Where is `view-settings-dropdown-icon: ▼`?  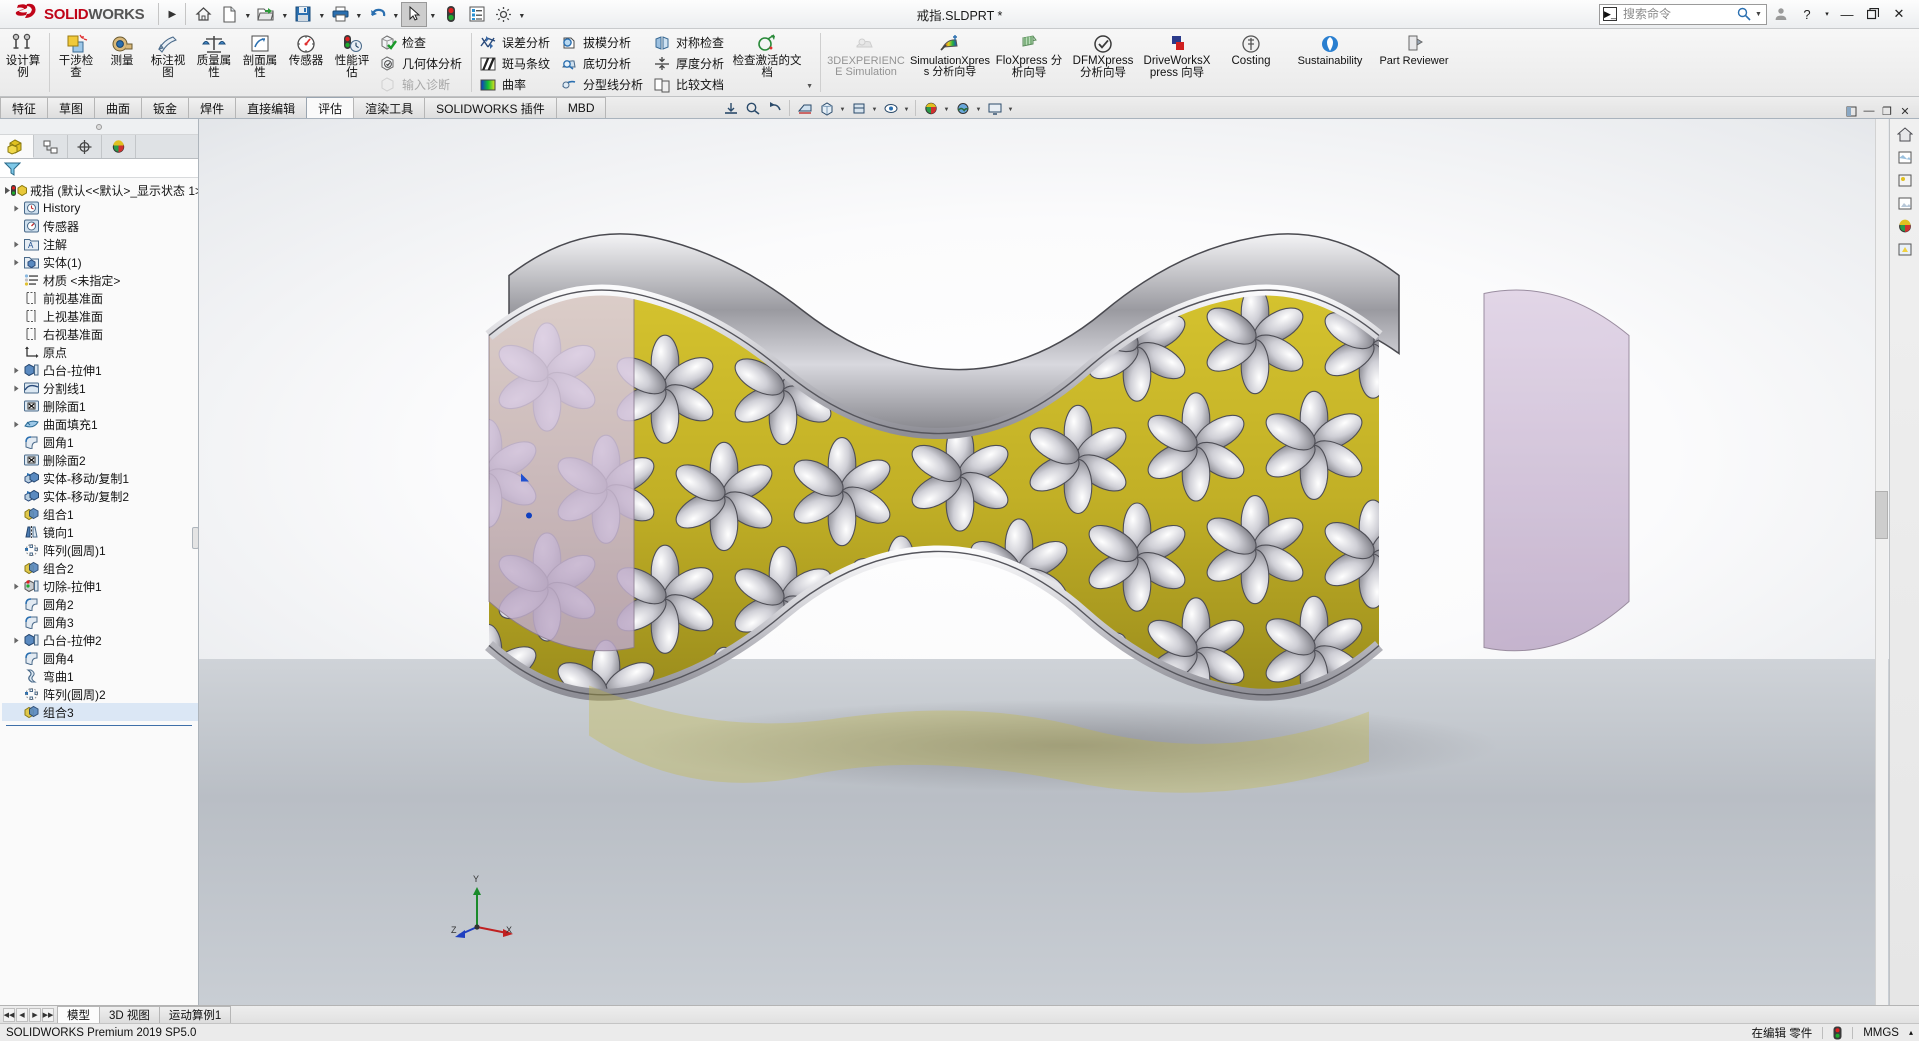 view-settings-dropdown-icon: ▼ is located at coordinates (1010, 108).